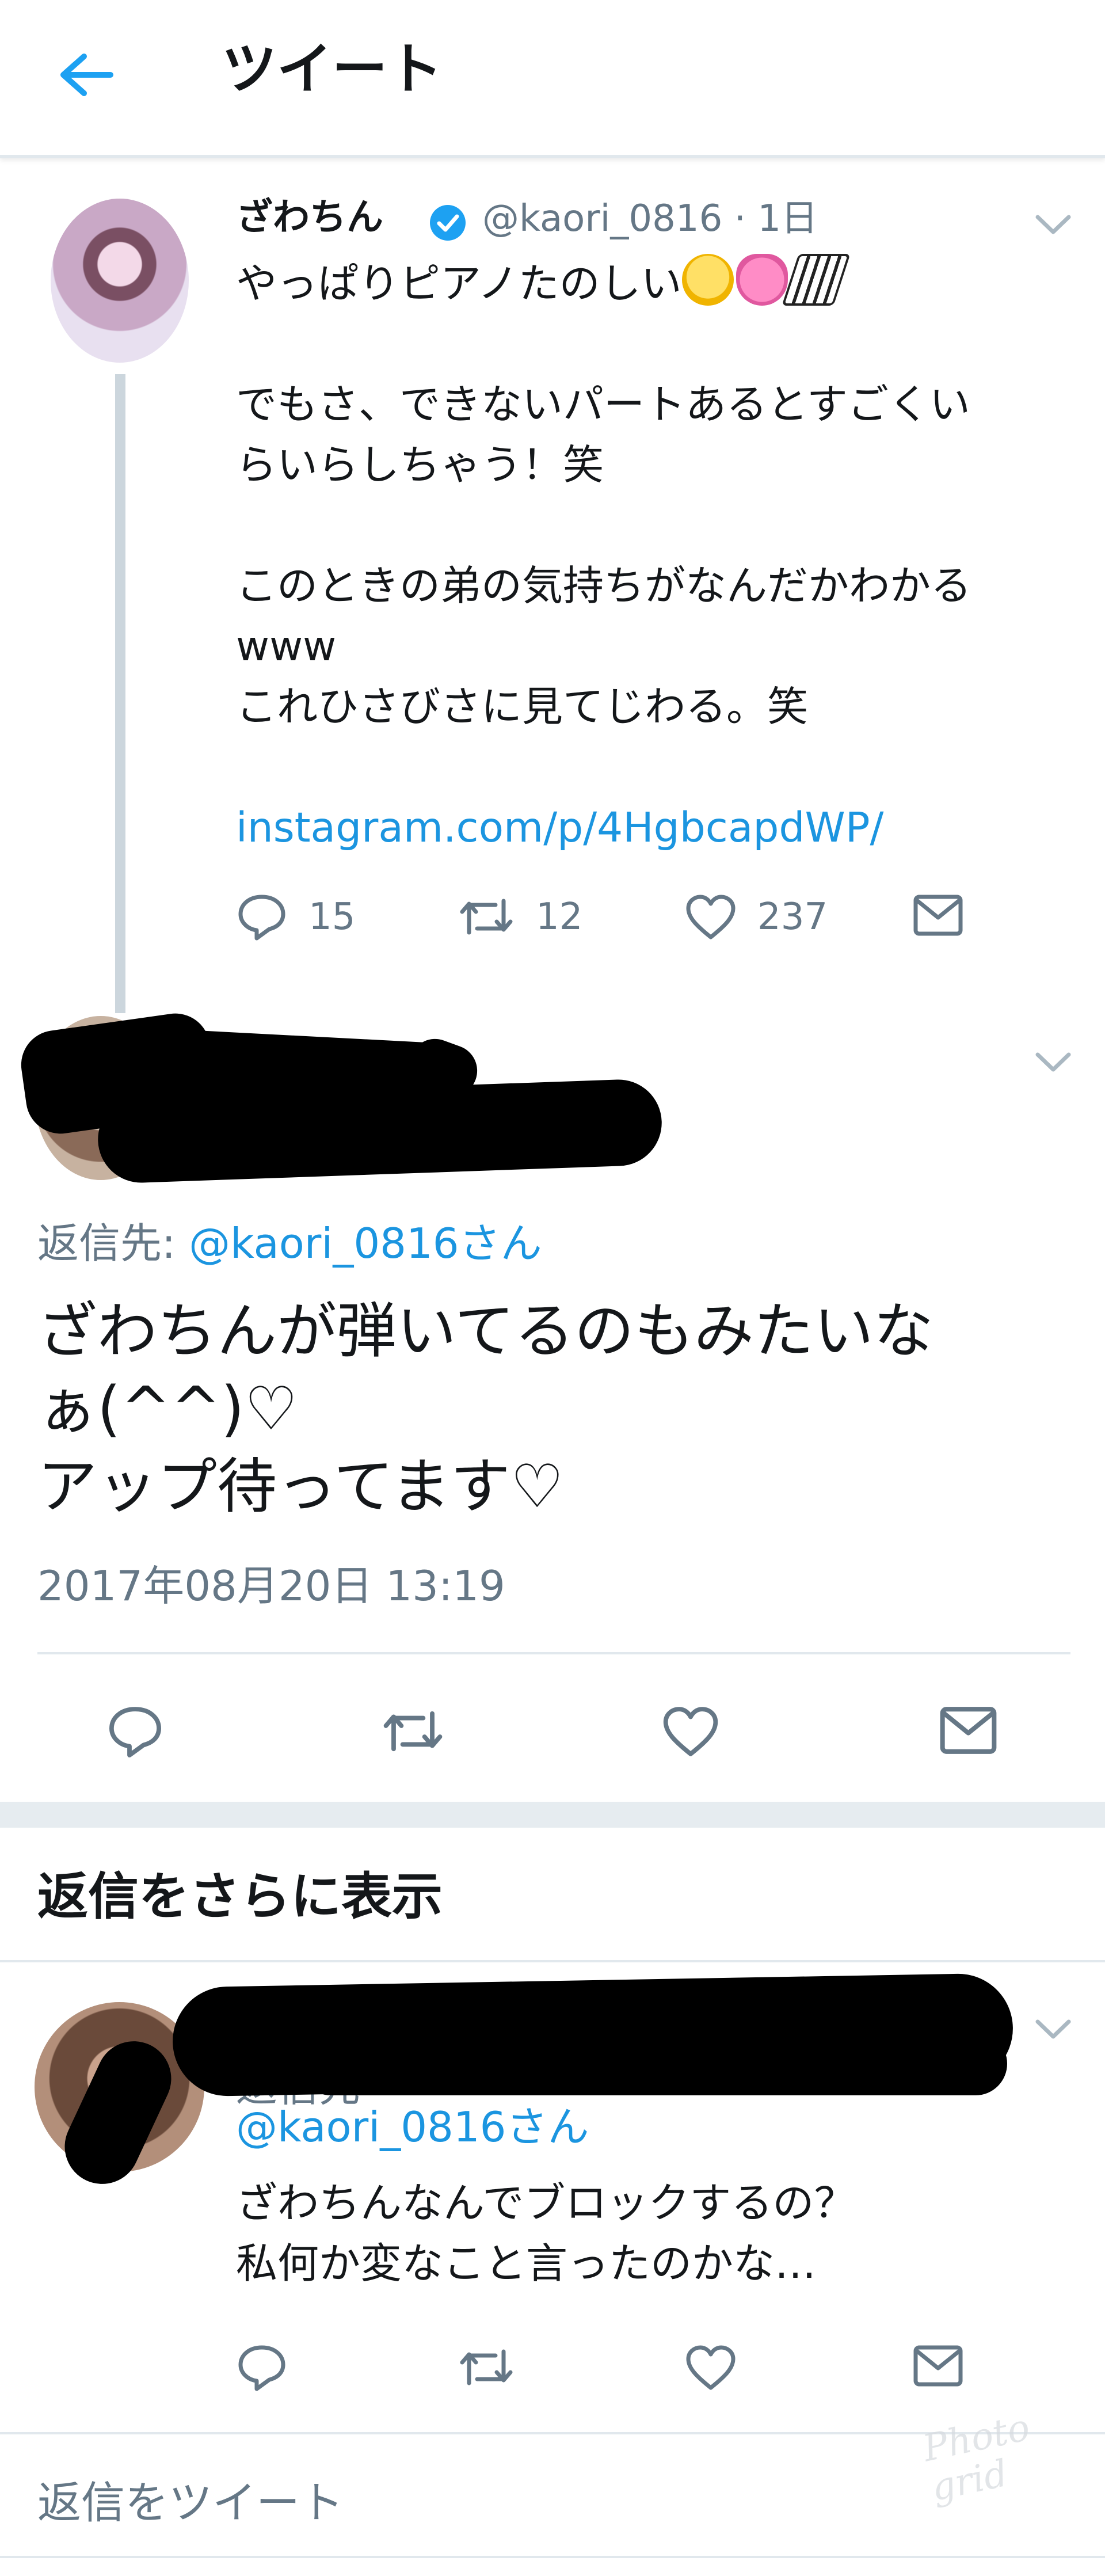  Describe the element at coordinates (520, 917) in the screenshot. I see `retweet-button: 12` at that location.